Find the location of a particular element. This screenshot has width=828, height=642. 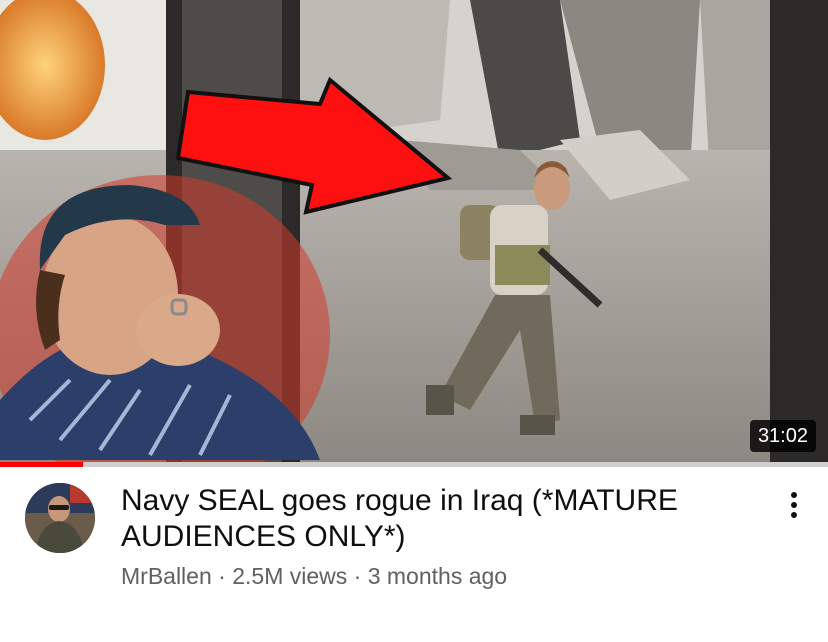

upload-age: 3 months ago is located at coordinates (437, 576).